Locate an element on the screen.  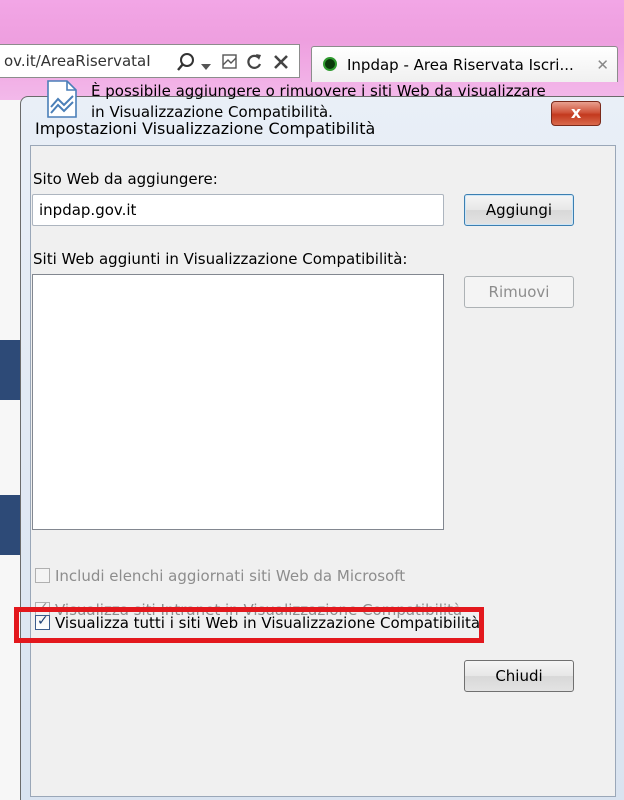
browser-tab: Inpdap - Area Riservata Iscri... ✕ is located at coordinates (464, 64).